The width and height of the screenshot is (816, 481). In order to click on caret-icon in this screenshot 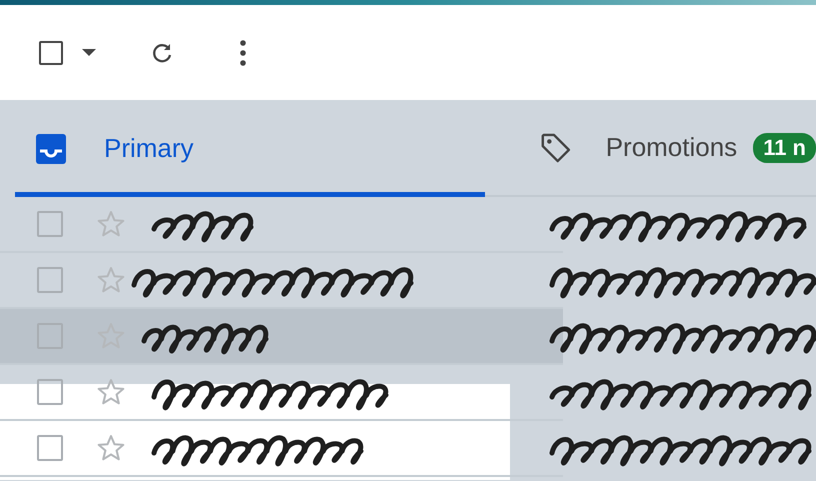, I will do `click(89, 52)`.